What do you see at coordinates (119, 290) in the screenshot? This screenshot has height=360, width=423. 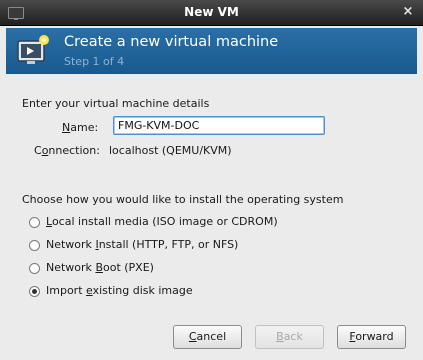 I see `radio-label: Import existing disk image` at bounding box center [119, 290].